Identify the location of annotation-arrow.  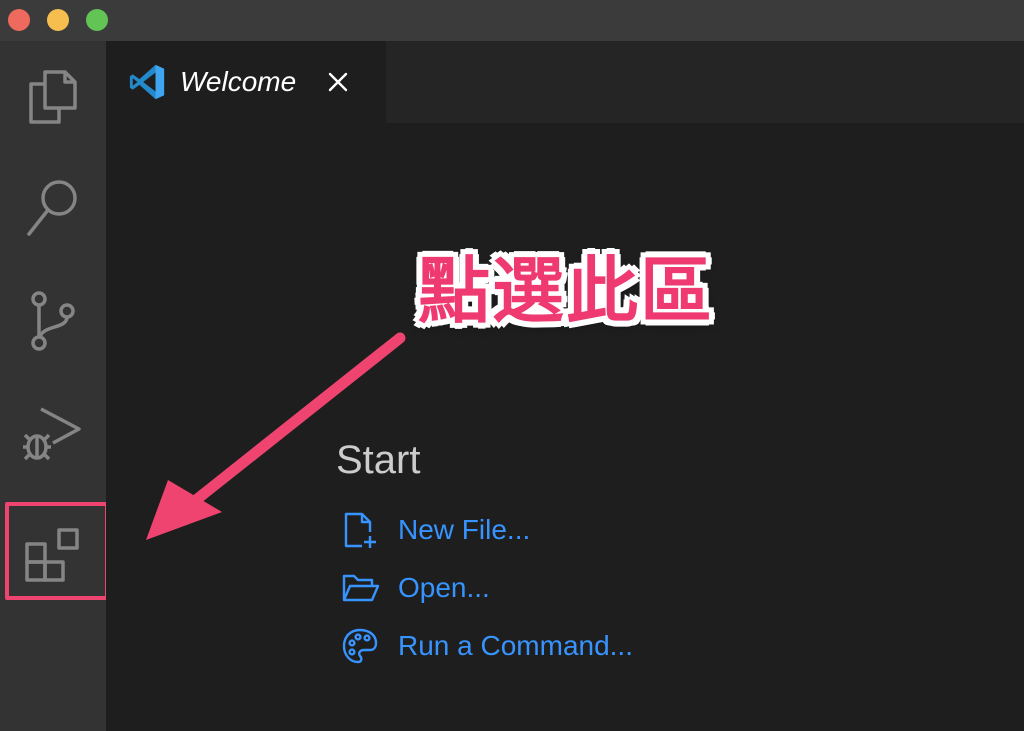
(276, 436).